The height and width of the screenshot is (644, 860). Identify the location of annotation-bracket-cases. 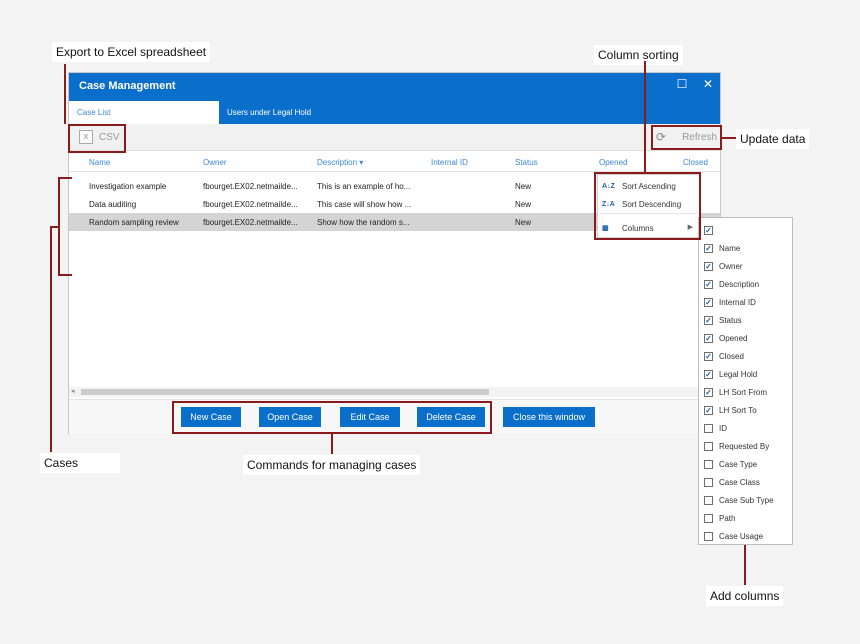
(59, 226).